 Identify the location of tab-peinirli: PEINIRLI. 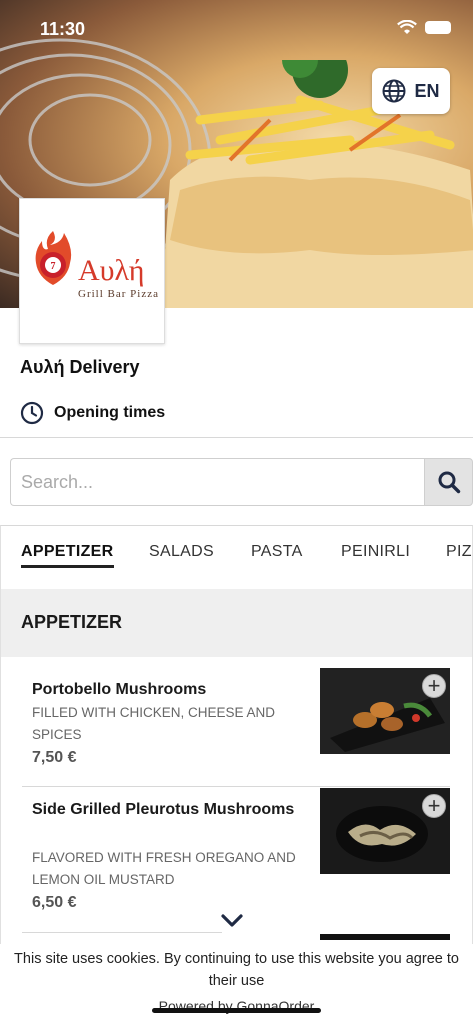
(375, 552).